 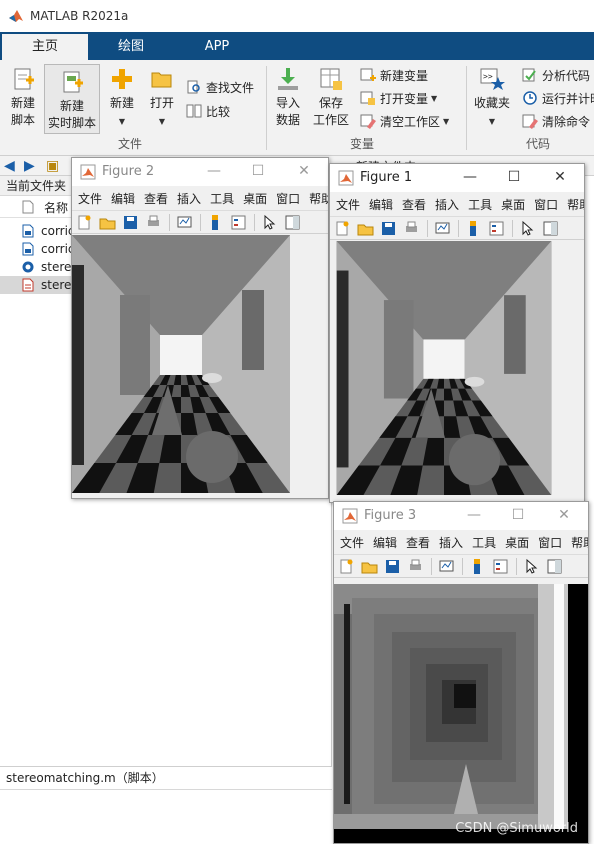 What do you see at coordinates (404, 121) in the screenshot?
I see `clear-workspace-button: 清空工作区 ▼` at bounding box center [404, 121].